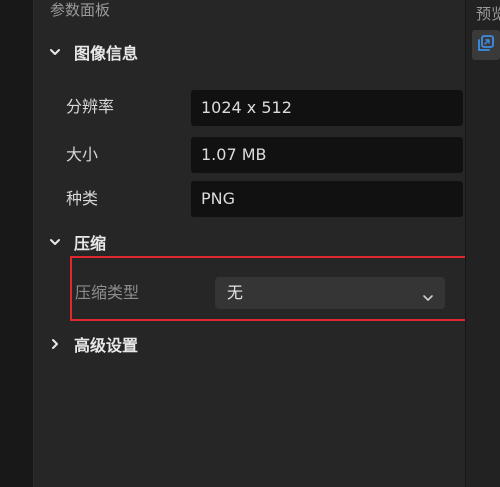 The height and width of the screenshot is (487, 500). I want to click on type-label: 种类, so click(82, 198).